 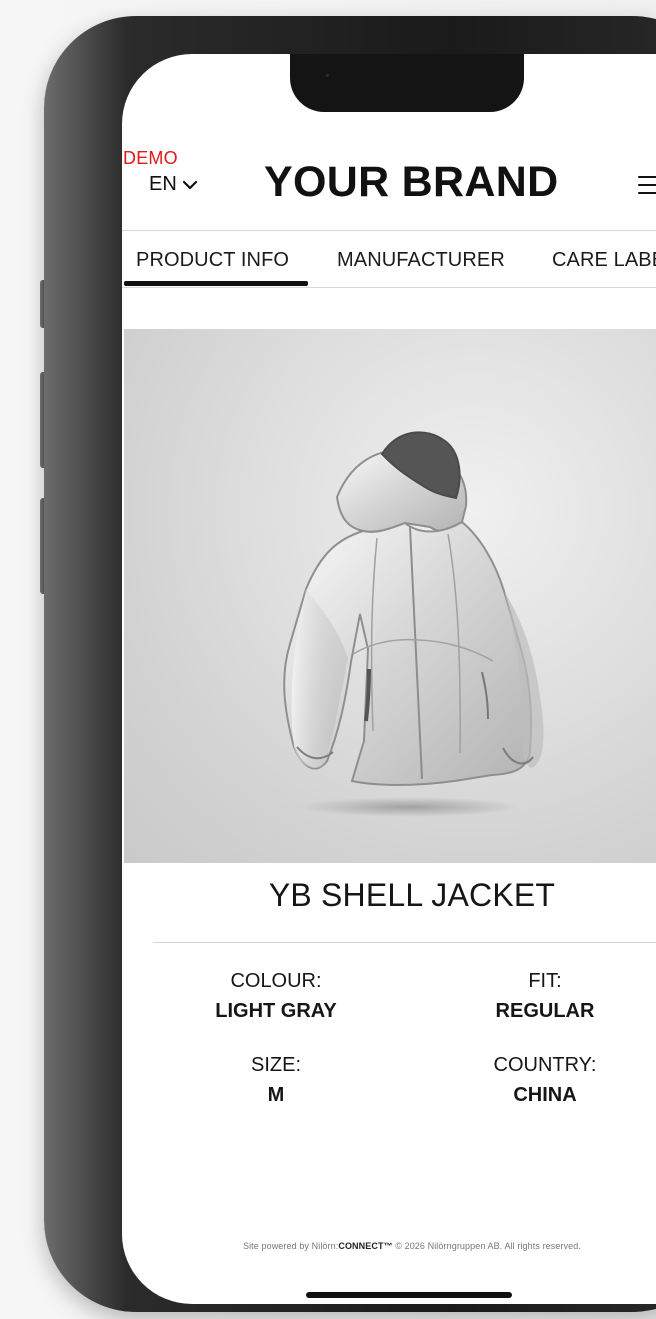 What do you see at coordinates (150, 158) in the screenshot?
I see `demo-label: DEMO` at bounding box center [150, 158].